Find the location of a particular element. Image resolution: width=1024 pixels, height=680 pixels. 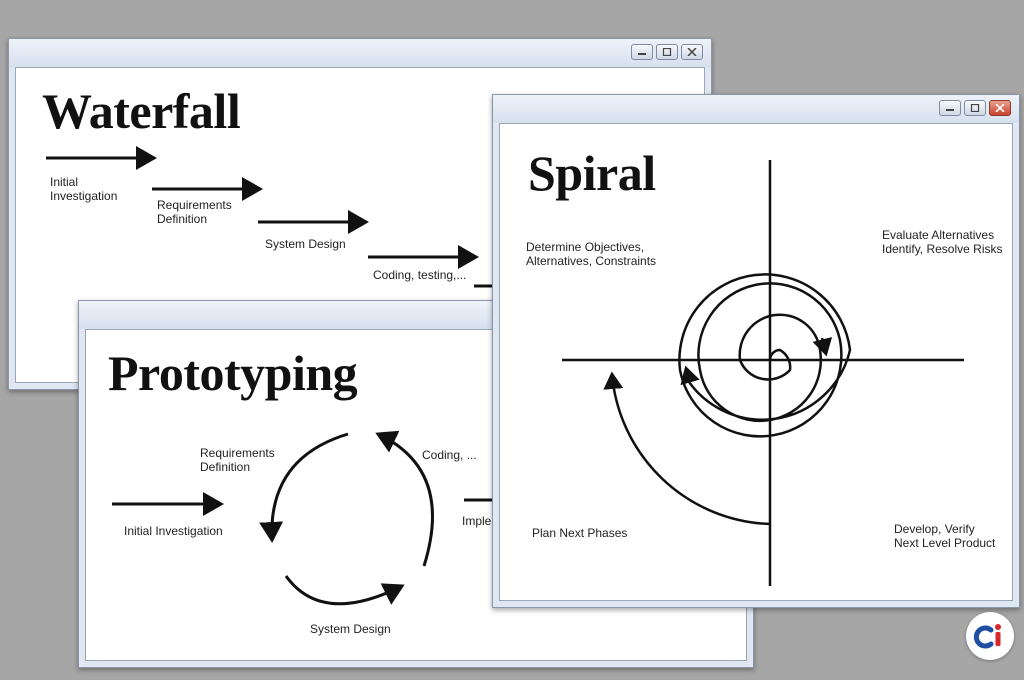

waterfall-step-label: System Design is located at coordinates (305, 244).